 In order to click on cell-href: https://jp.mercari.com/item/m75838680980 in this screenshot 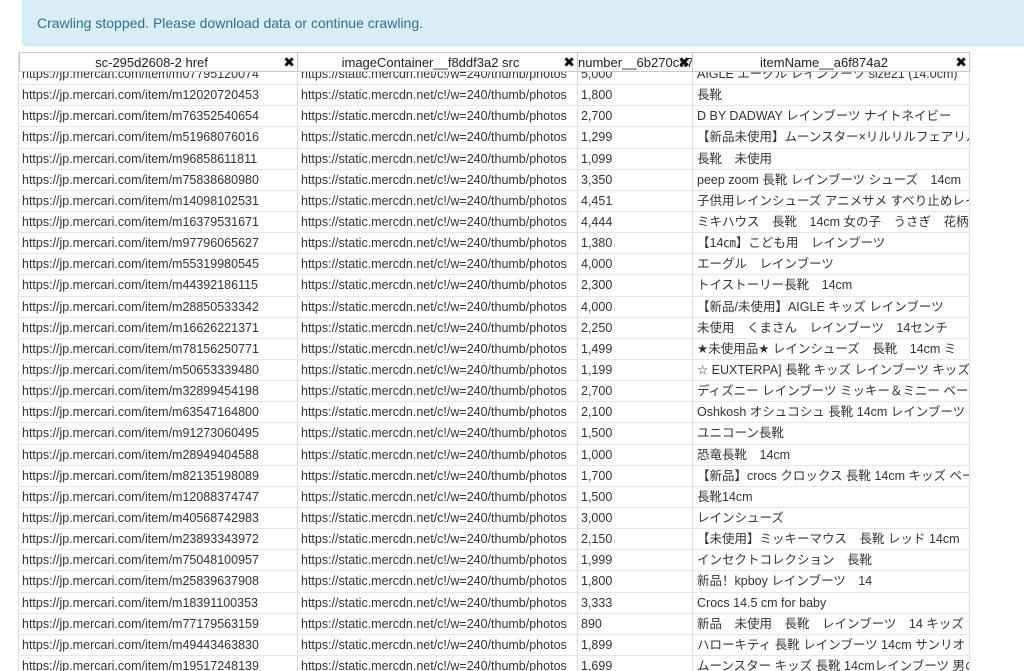, I will do `click(158, 180)`.